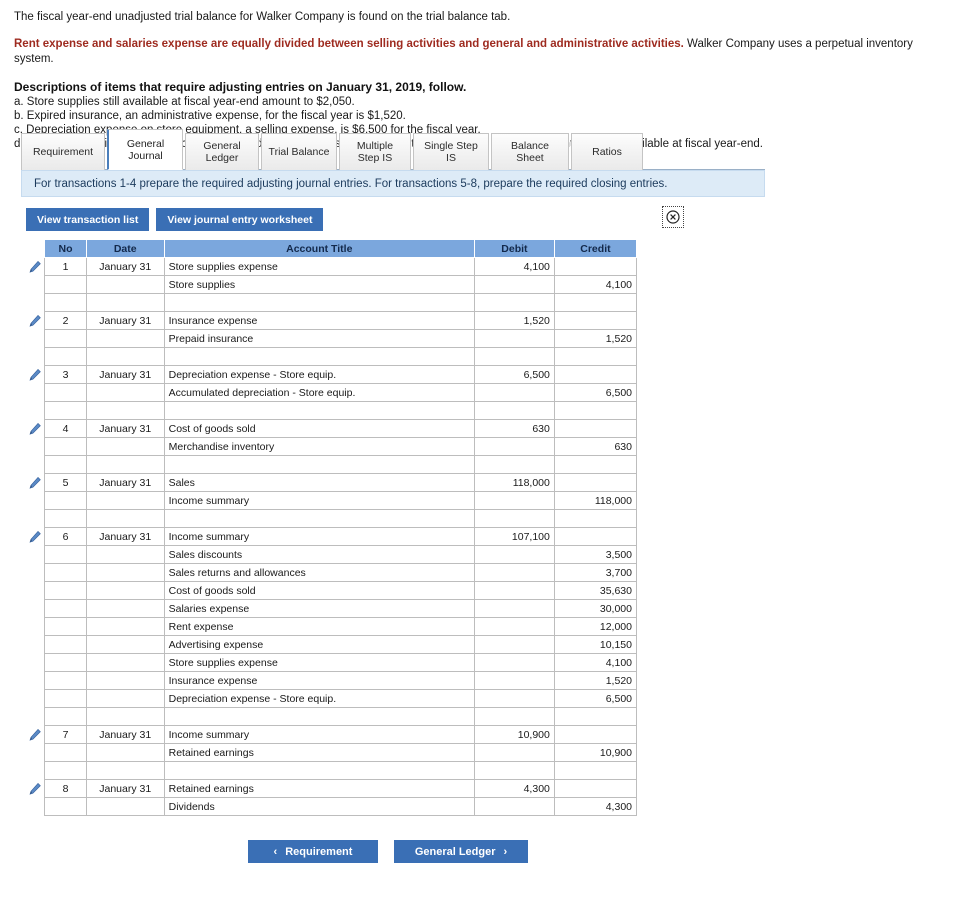 This screenshot has width=963, height=906. What do you see at coordinates (319, 608) in the screenshot?
I see `cell-account-title: Salaries expense` at bounding box center [319, 608].